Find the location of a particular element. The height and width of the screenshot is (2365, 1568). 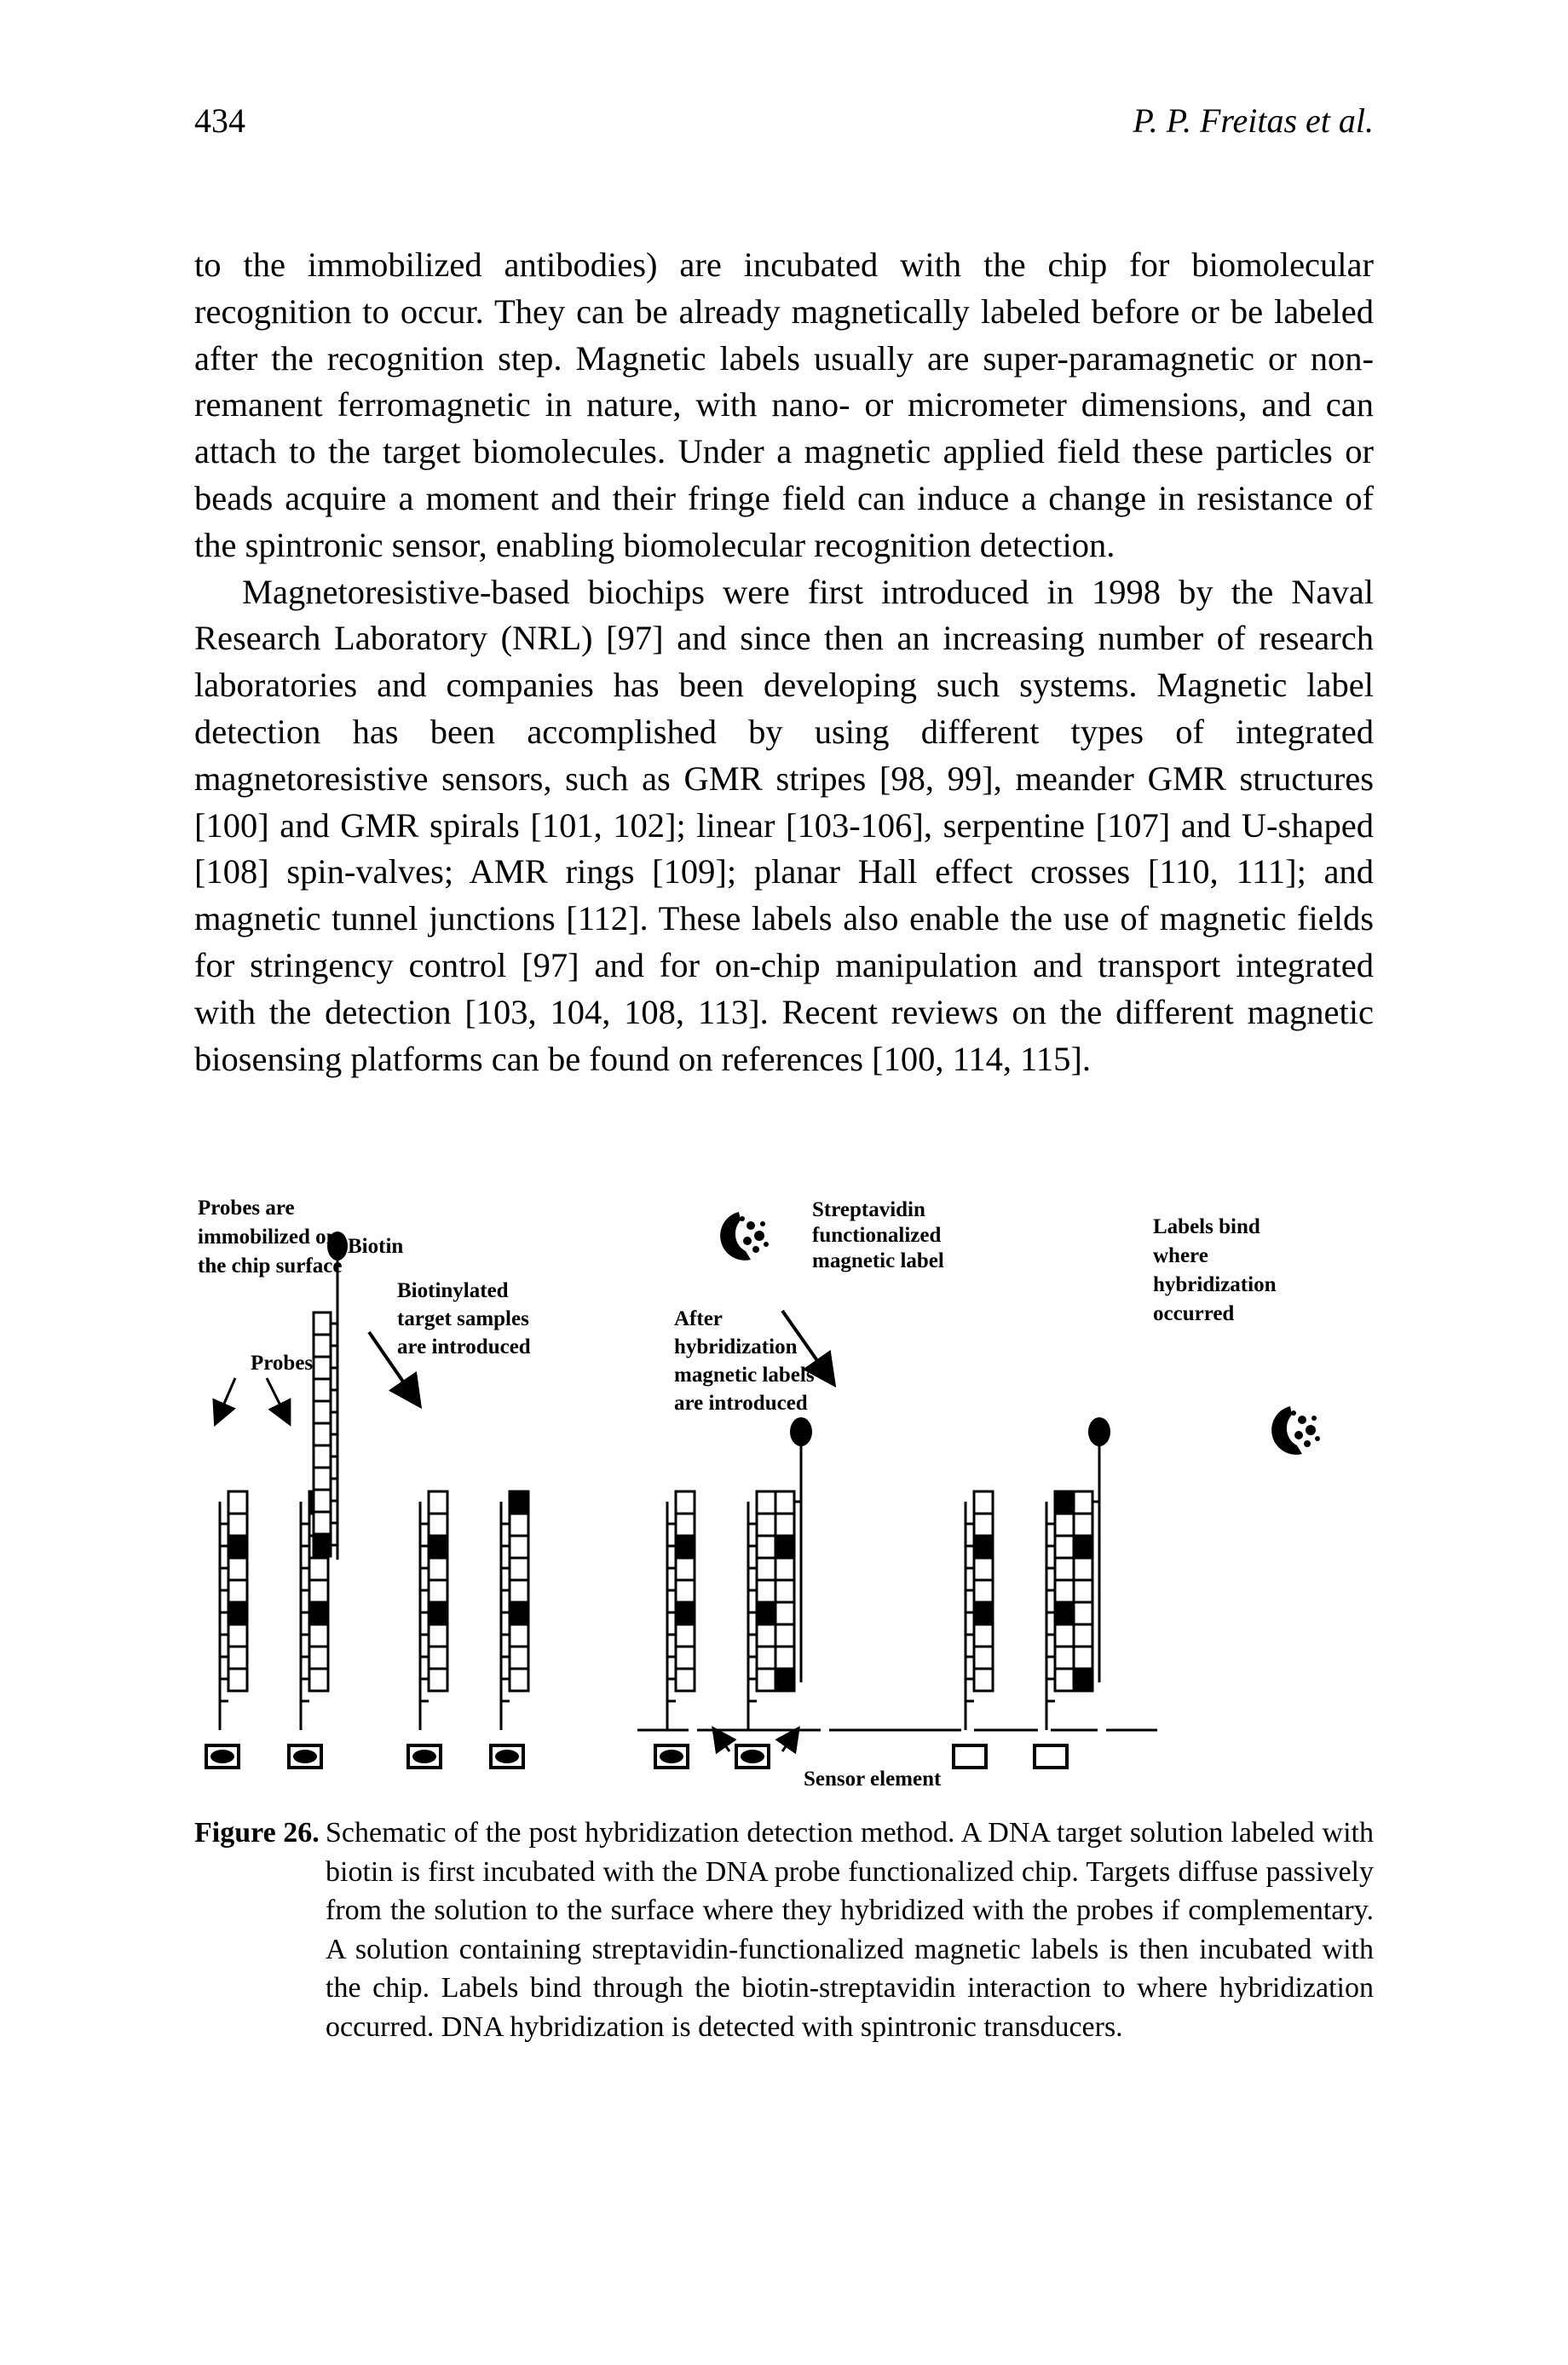

label-line: the chip surface is located at coordinates (270, 1266).